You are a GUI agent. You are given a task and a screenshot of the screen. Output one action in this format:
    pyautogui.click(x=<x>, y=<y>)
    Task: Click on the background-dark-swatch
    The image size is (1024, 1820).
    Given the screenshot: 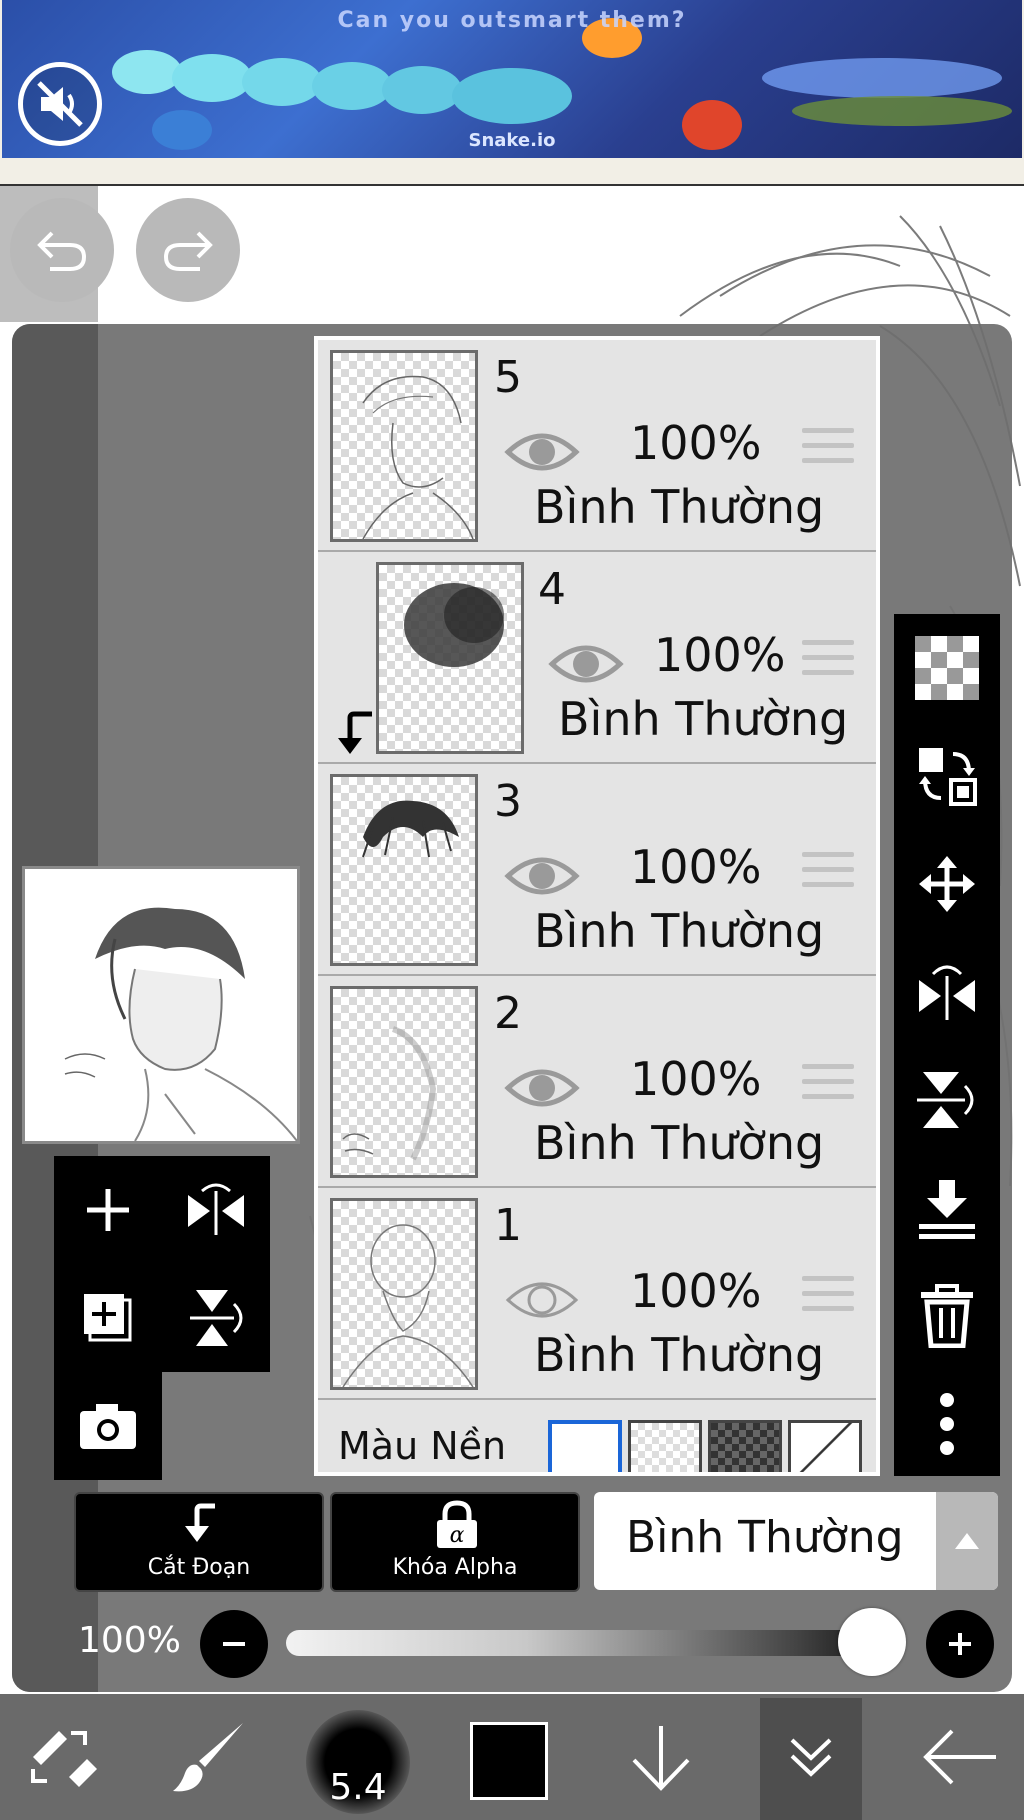 What is the action you would take?
    pyautogui.click(x=745, y=1446)
    